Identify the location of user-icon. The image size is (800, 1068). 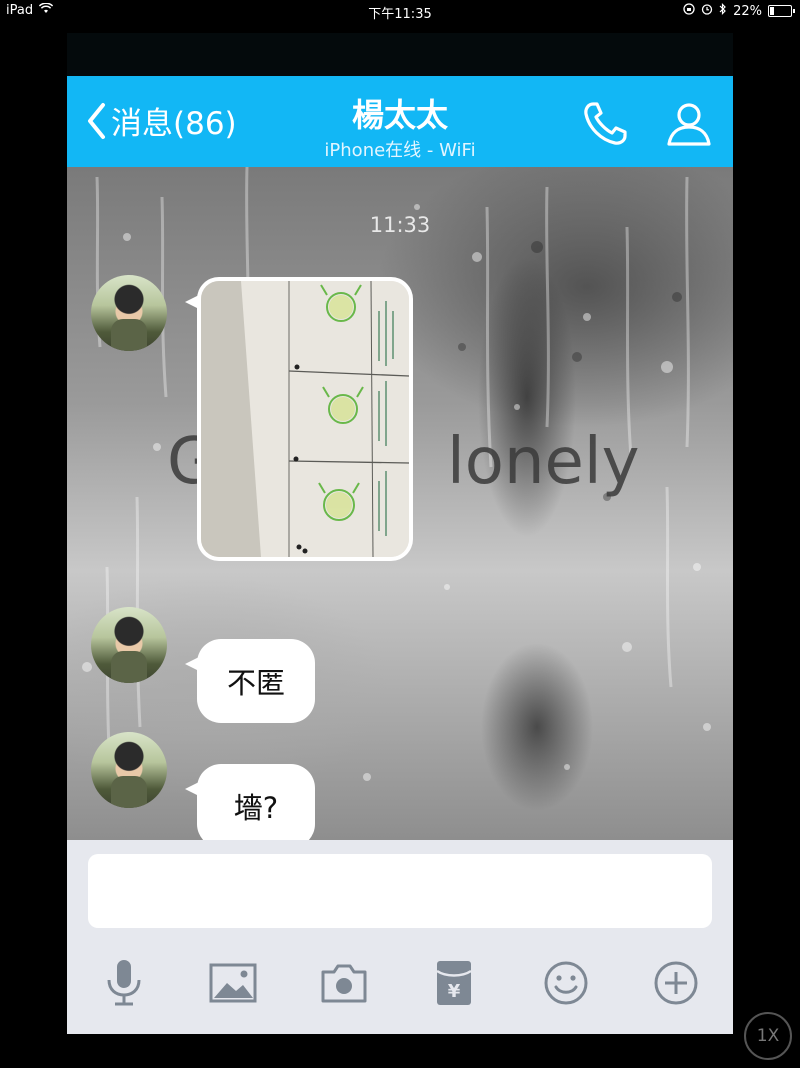
(689, 126).